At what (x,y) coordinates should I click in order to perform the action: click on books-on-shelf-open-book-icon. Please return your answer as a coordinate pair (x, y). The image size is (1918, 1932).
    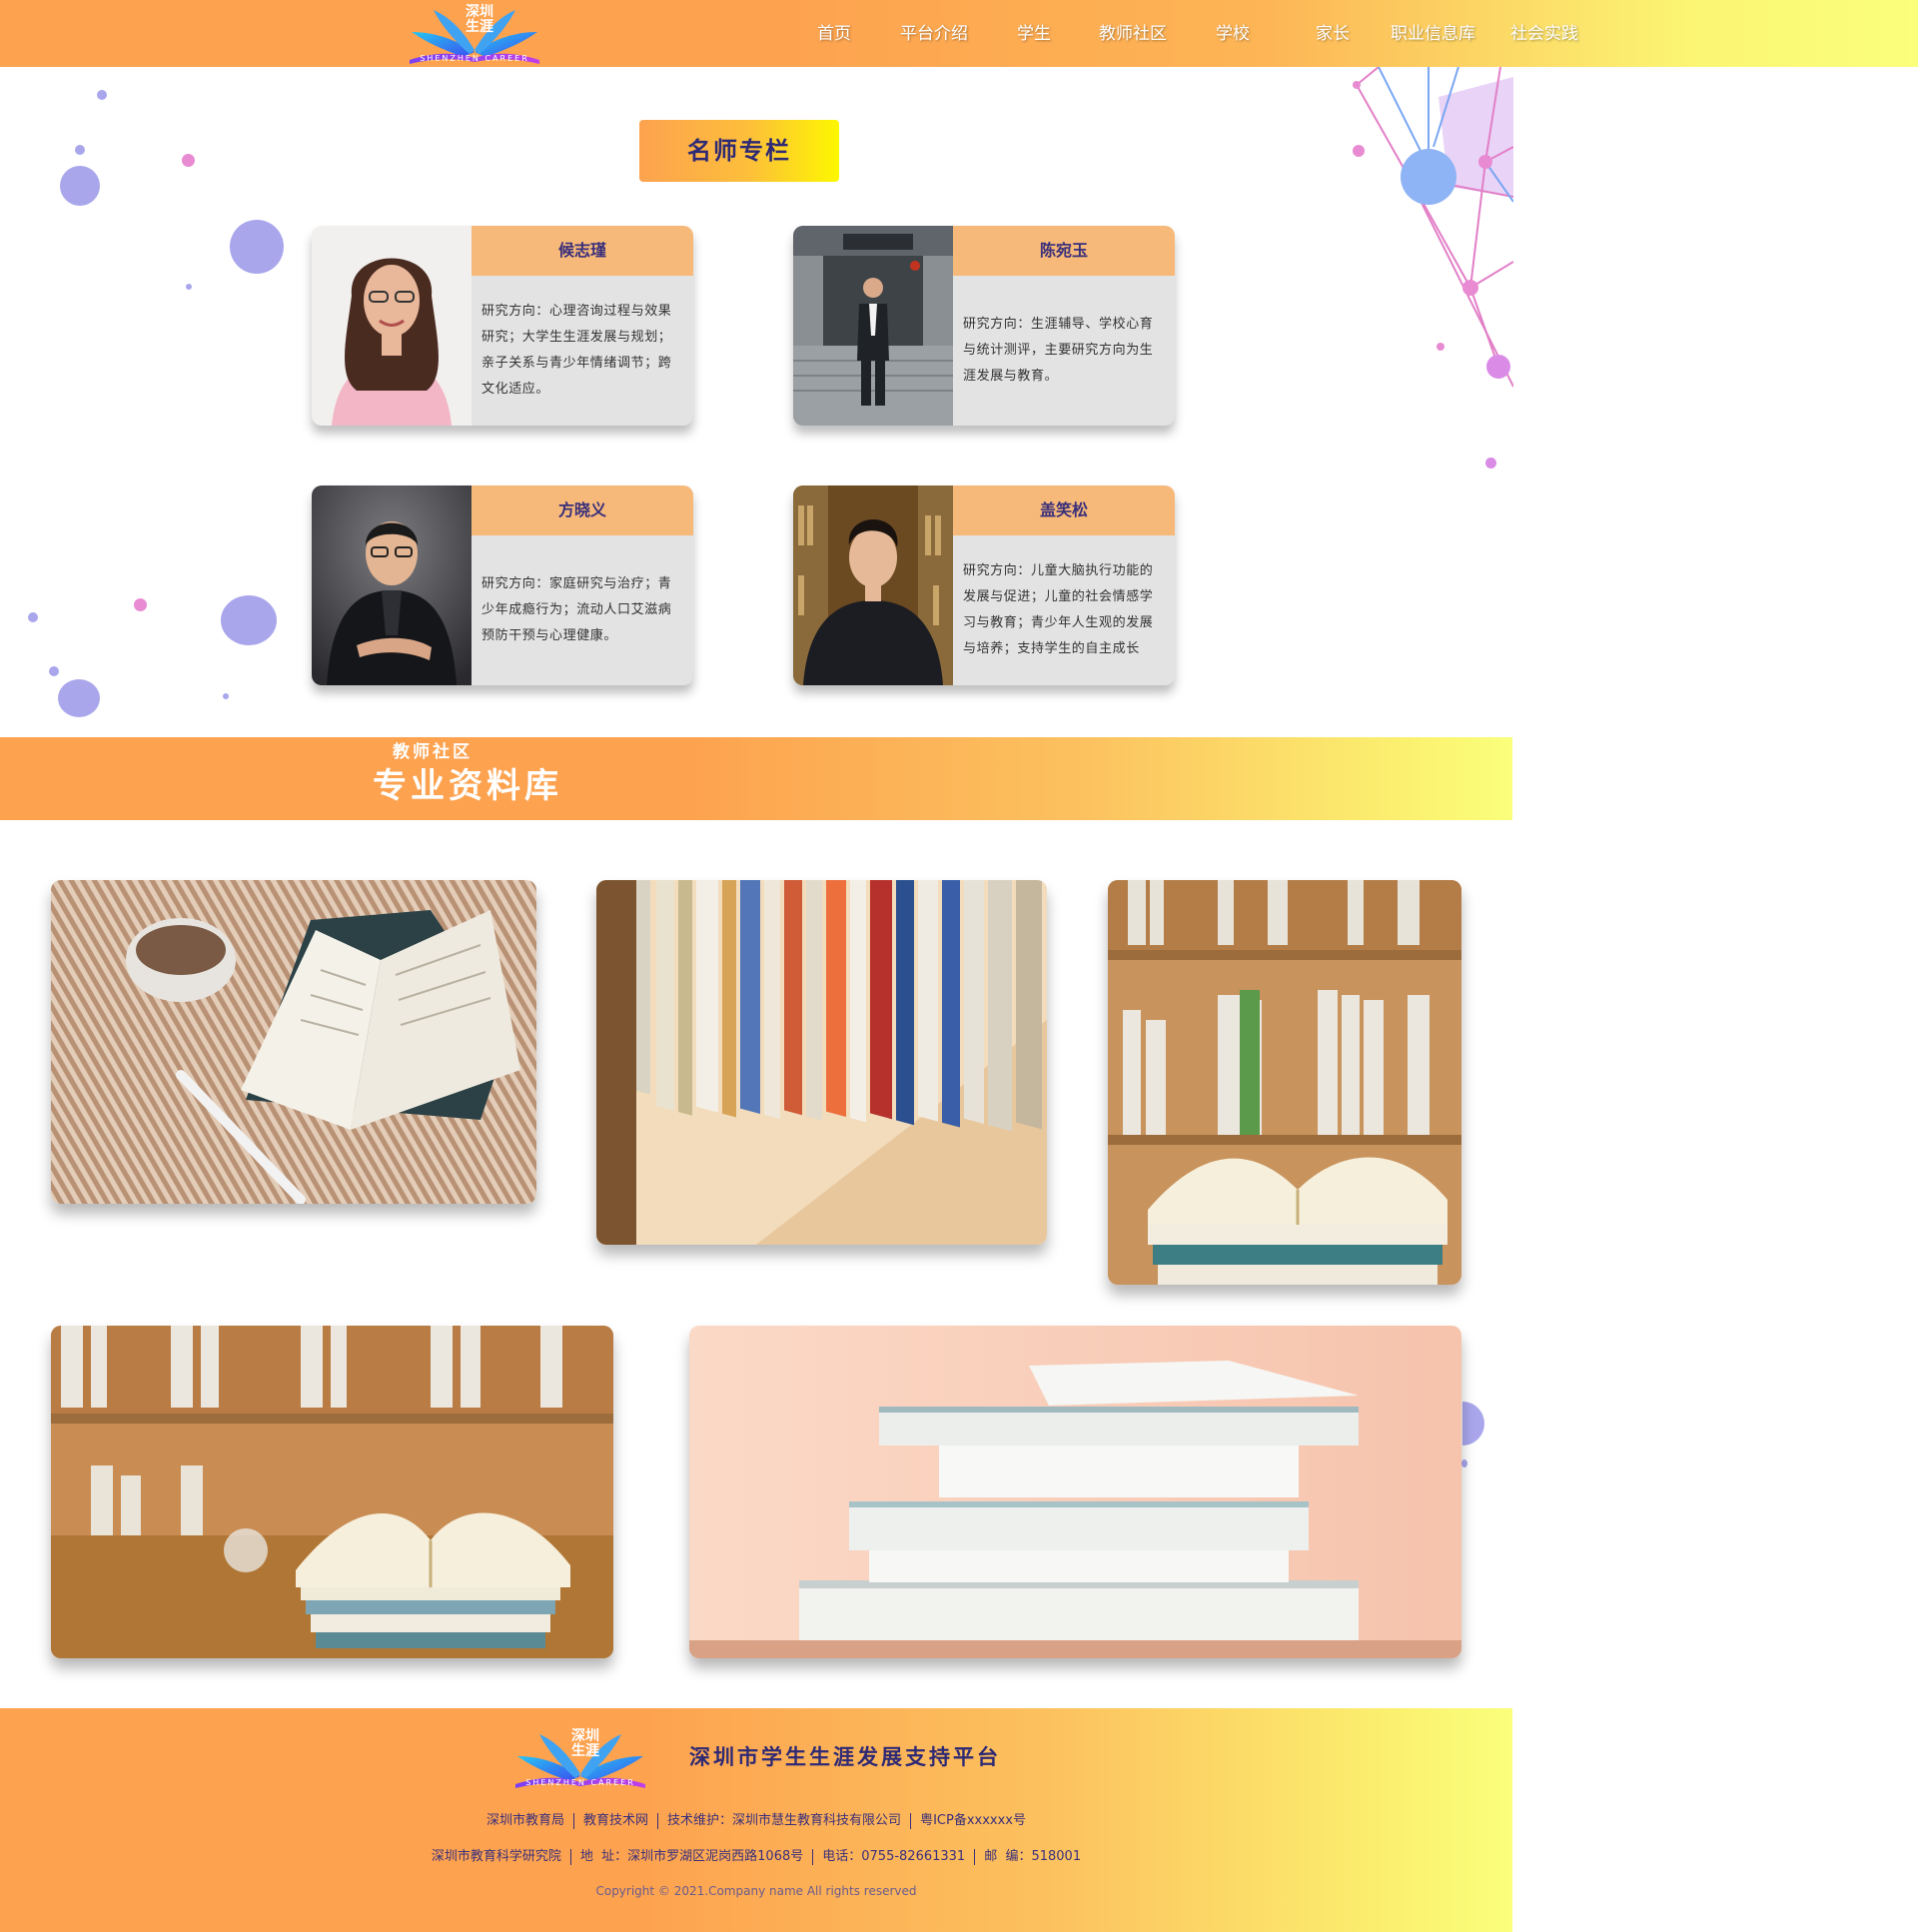
    Looking at the image, I should click on (1285, 1082).